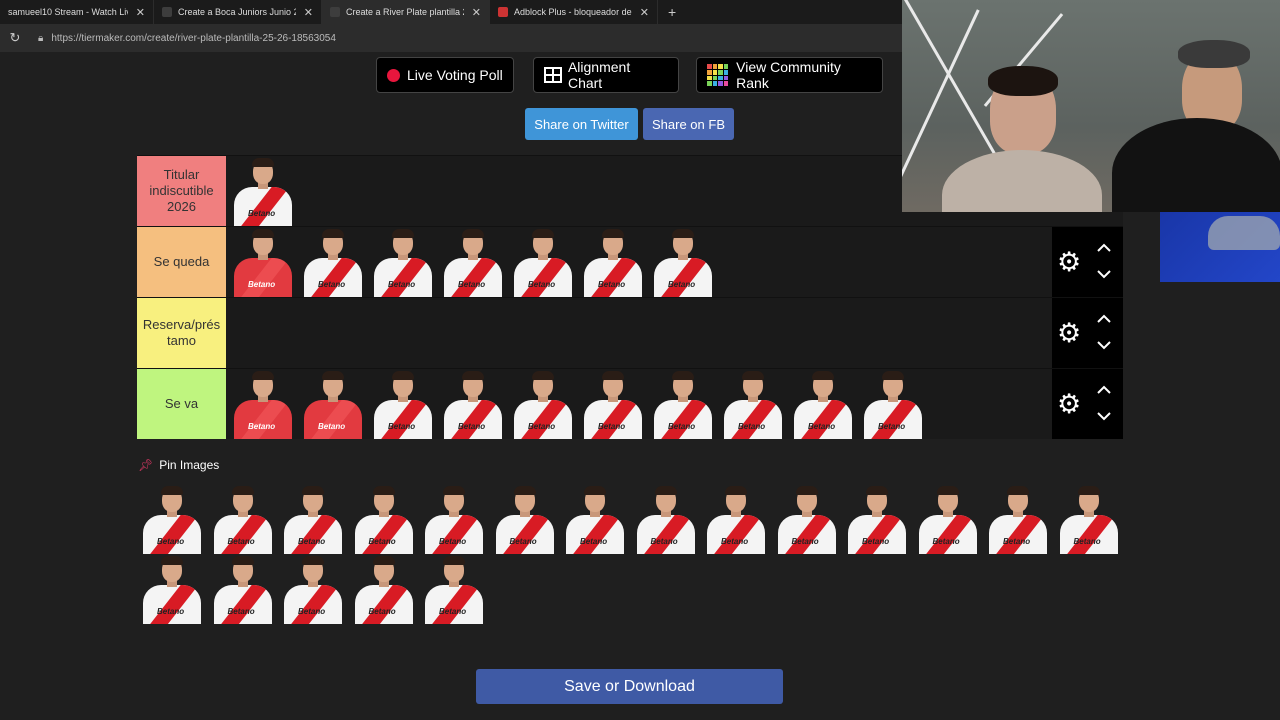 This screenshot has width=1280, height=720. I want to click on live-voting-poll-label: Live Voting Poll, so click(455, 75).